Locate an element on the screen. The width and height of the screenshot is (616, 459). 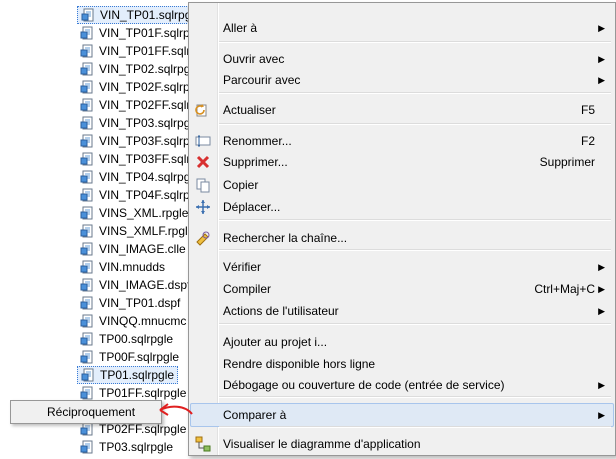
tree-item: VIN_TP02.sqlrpgle is located at coordinates (140, 69).